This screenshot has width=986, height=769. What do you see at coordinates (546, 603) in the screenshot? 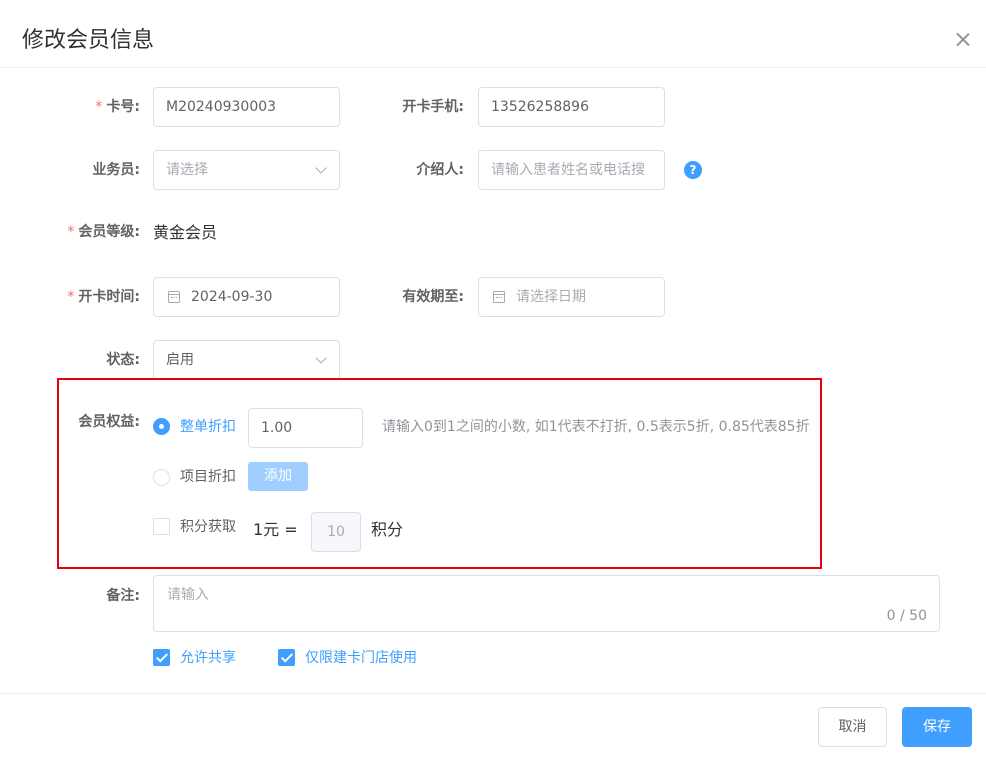
I see `remark-textarea: 请输入 0 / 50` at bounding box center [546, 603].